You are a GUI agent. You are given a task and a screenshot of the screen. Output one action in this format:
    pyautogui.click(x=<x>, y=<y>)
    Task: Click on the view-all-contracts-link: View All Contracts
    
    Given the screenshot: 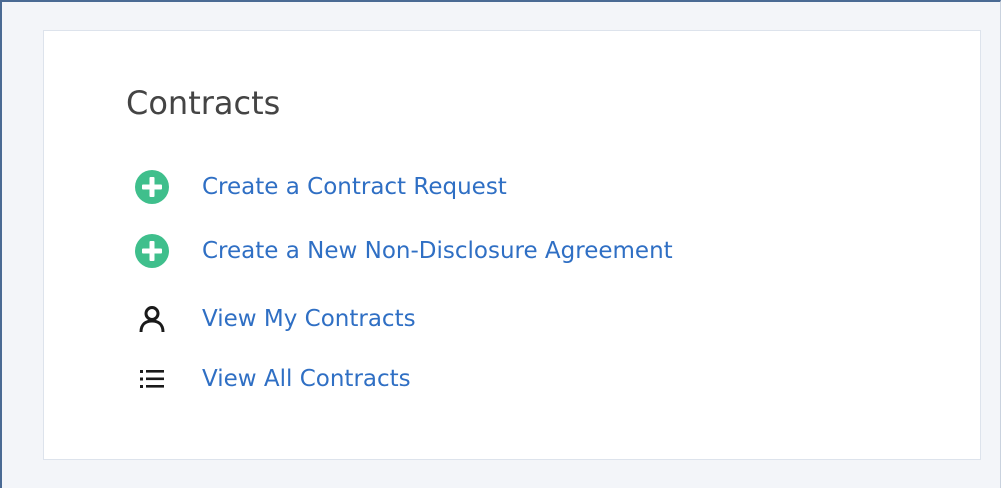 What is the action you would take?
    pyautogui.click(x=271, y=379)
    